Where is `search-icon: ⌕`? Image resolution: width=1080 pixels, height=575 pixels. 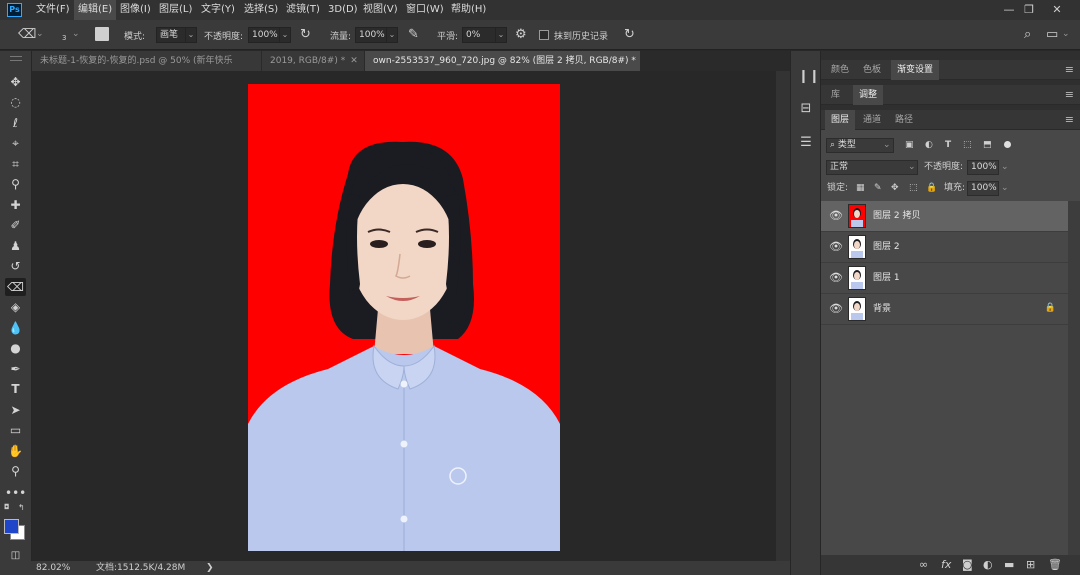 search-icon: ⌕ is located at coordinates (1027, 35).